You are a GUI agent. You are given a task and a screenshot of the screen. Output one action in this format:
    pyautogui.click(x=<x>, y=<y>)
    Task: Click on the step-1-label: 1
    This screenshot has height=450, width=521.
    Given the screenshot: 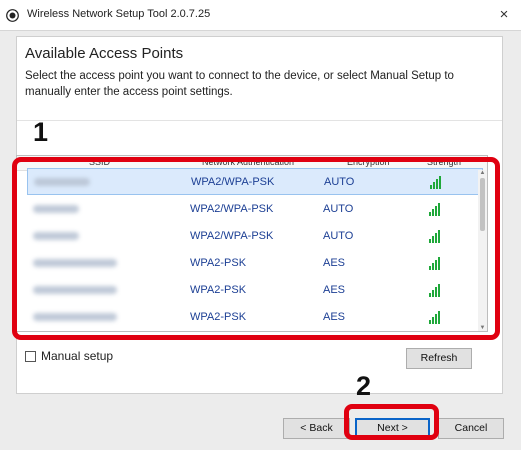 What is the action you would take?
    pyautogui.click(x=41, y=132)
    